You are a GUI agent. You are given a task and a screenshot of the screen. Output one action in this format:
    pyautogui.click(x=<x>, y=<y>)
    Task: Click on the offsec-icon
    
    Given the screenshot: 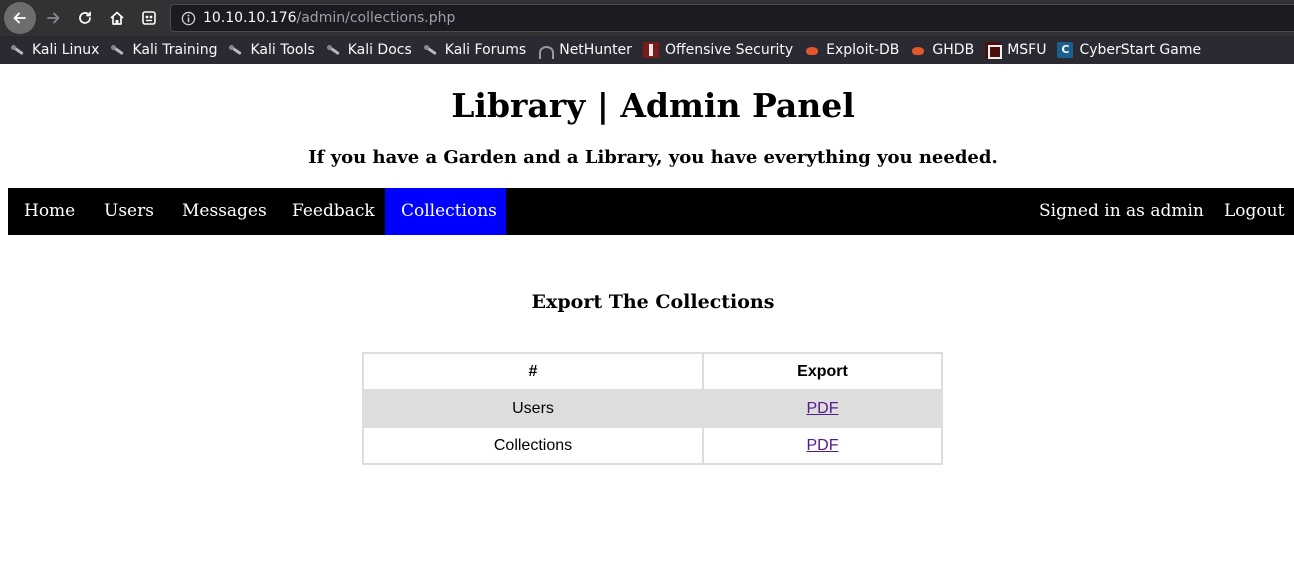 What is the action you would take?
    pyautogui.click(x=650, y=50)
    